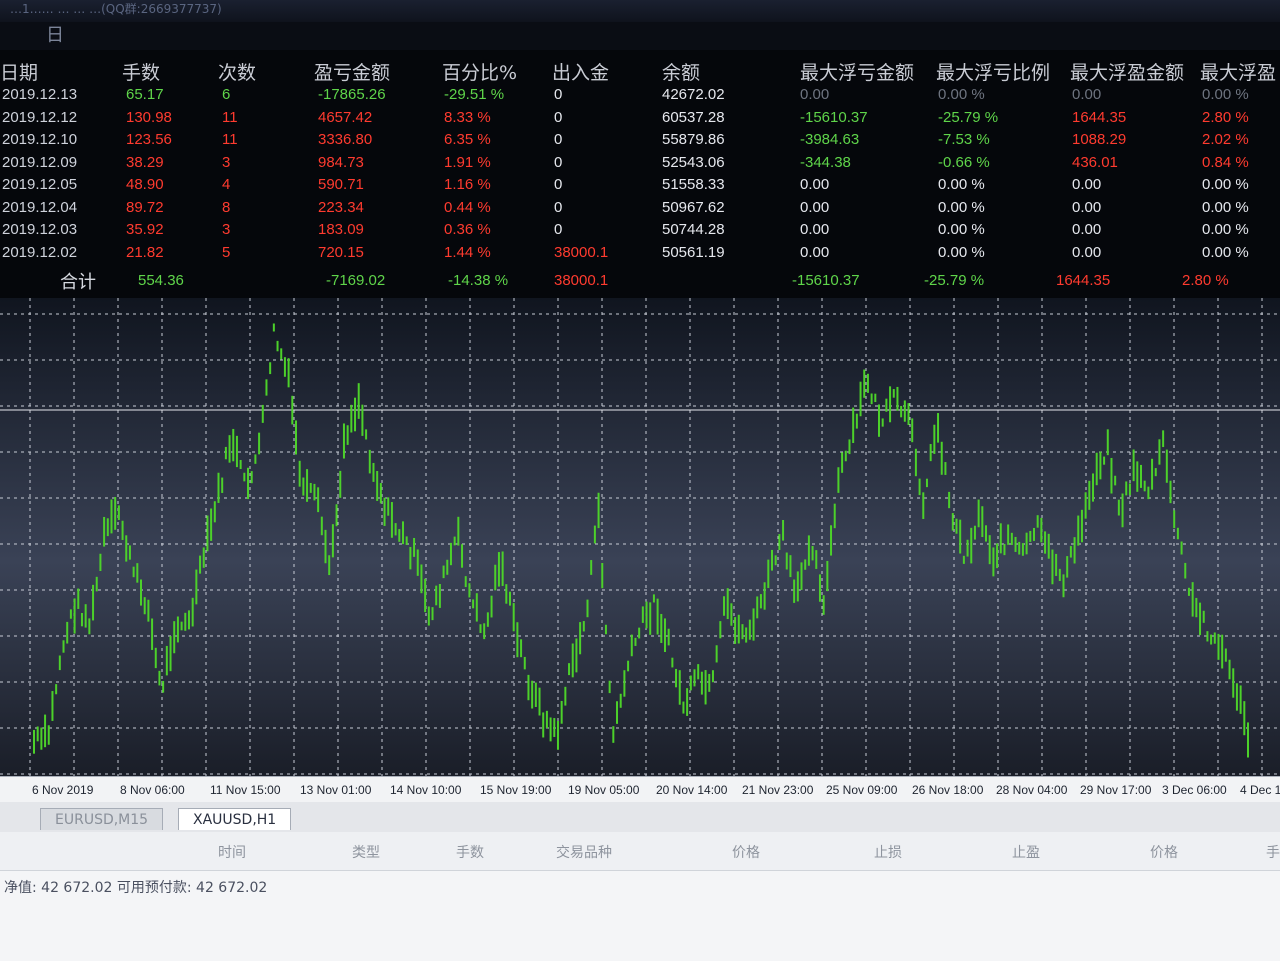 The height and width of the screenshot is (961, 1280). What do you see at coordinates (1083, 280) in the screenshot?
I see `total-max_fp: 1644.35` at bounding box center [1083, 280].